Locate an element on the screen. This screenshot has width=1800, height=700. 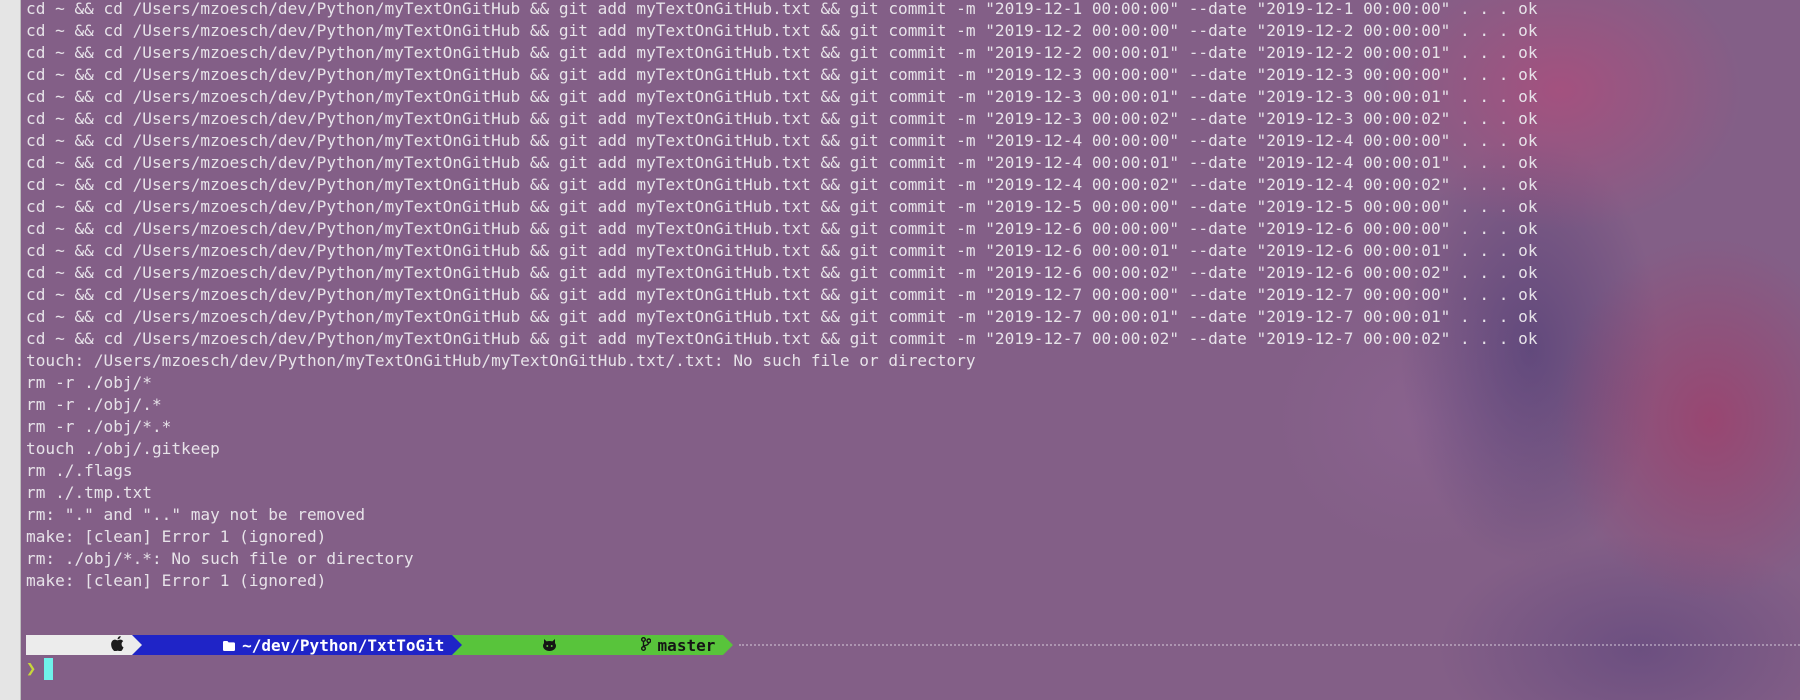
output-line: rm -r ./obj/* is located at coordinates (89, 382).